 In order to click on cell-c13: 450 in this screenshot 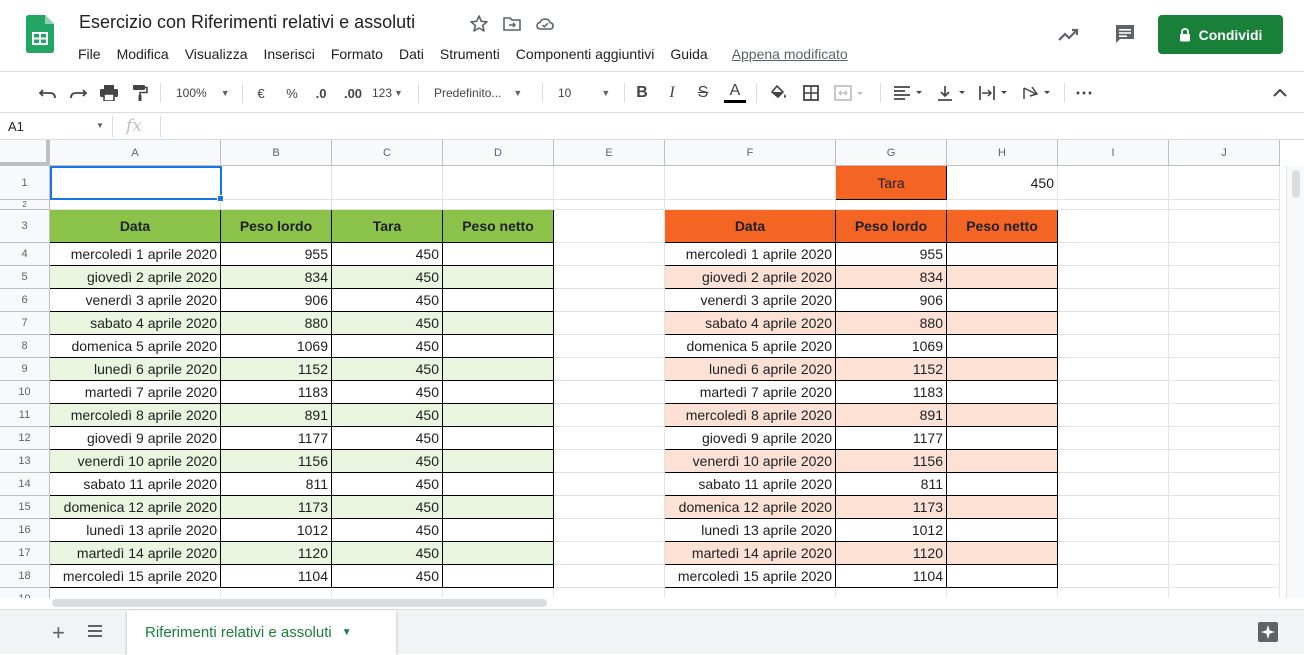, I will do `click(387, 461)`.